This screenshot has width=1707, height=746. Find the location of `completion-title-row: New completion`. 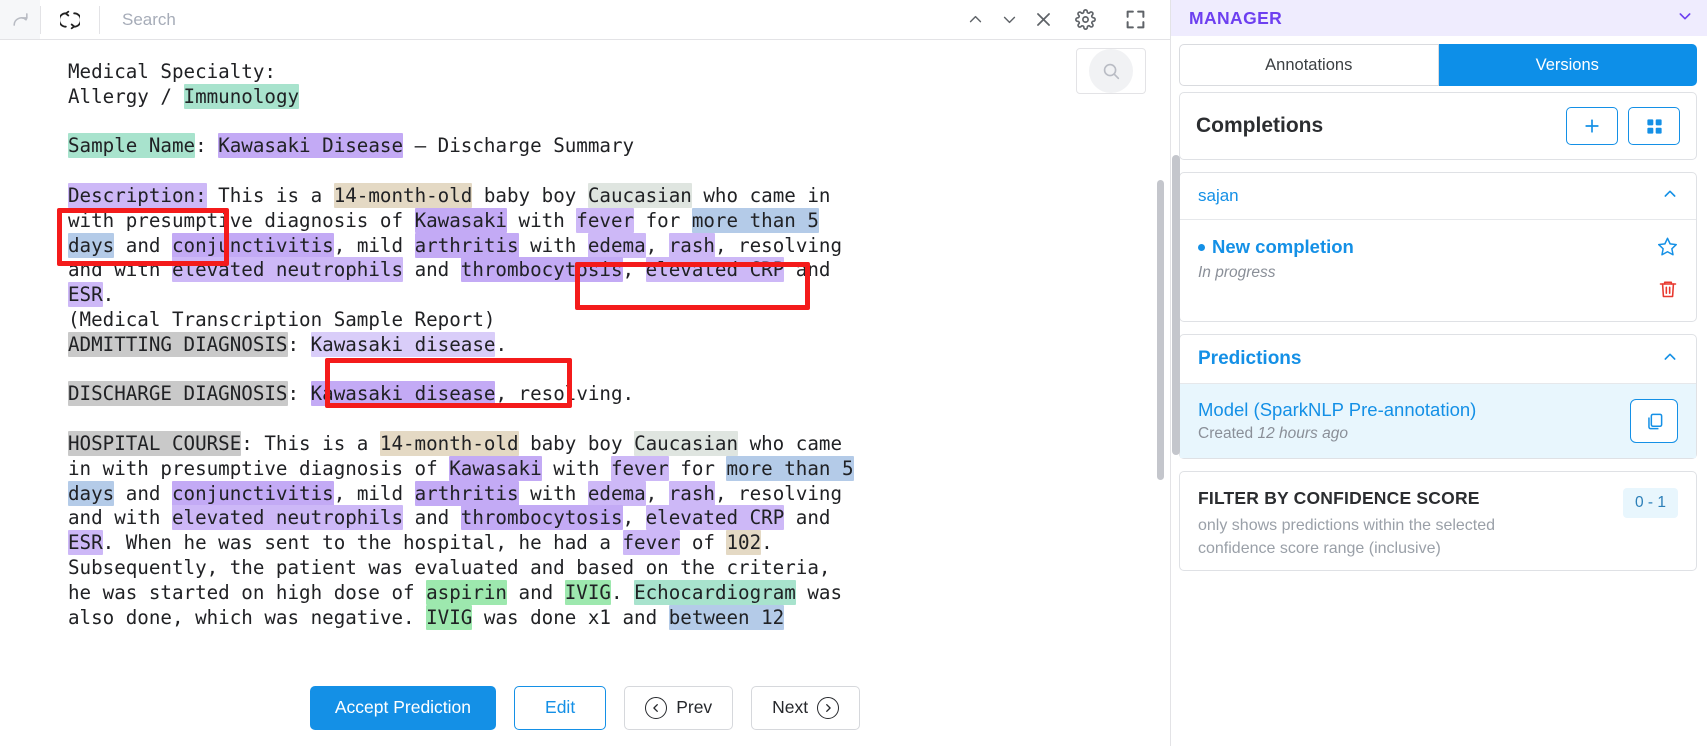

completion-title-row: New completion is located at coordinates (1427, 247).